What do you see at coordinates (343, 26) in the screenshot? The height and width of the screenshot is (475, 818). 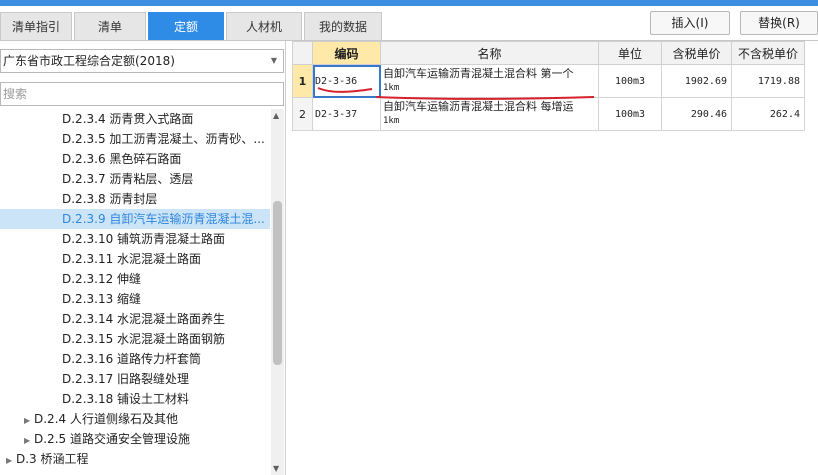 I see `tab-my-data: 我的数据` at bounding box center [343, 26].